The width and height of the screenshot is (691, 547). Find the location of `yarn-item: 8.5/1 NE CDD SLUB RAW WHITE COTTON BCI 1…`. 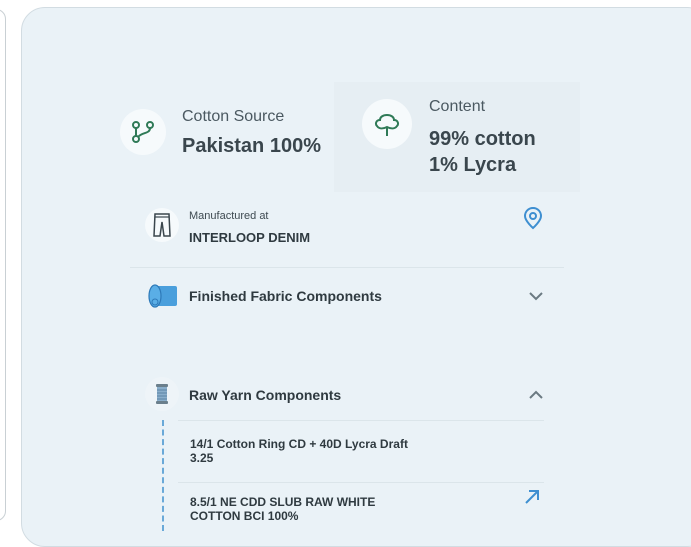

yarn-item: 8.5/1 NE CDD SLUB RAW WHITE COTTON BCI 1… is located at coordinates (282, 509).